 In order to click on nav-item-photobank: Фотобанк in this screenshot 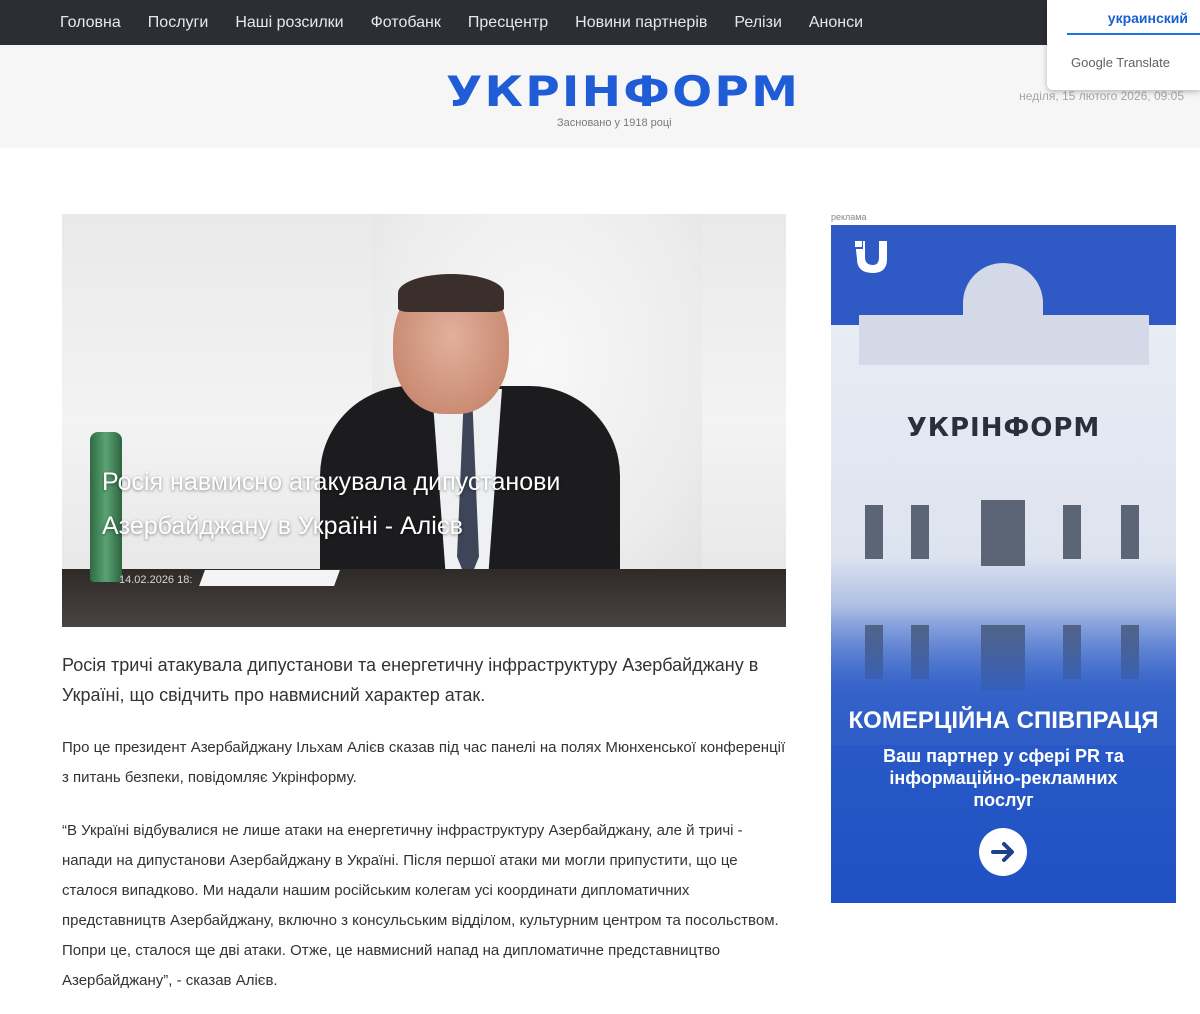, I will do `click(406, 23)`.